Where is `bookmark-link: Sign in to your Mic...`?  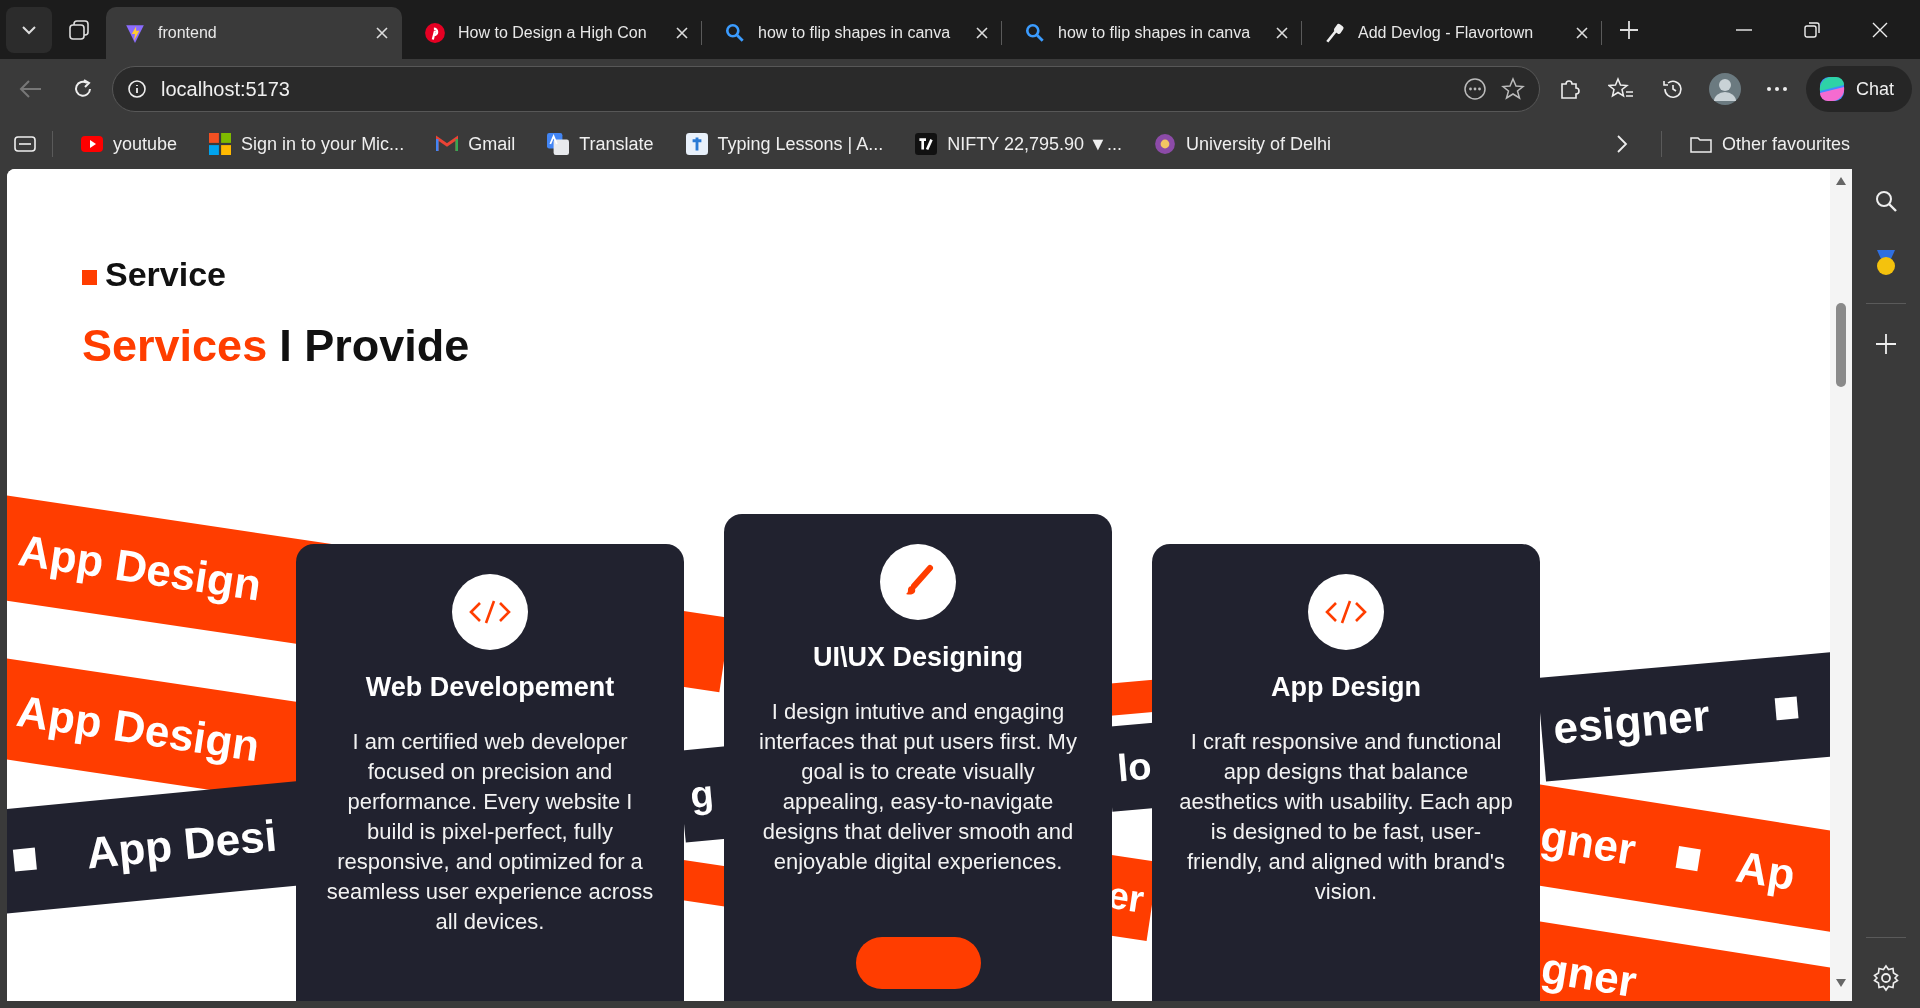
bookmark-link: Sign in to your Mic... is located at coordinates (307, 144).